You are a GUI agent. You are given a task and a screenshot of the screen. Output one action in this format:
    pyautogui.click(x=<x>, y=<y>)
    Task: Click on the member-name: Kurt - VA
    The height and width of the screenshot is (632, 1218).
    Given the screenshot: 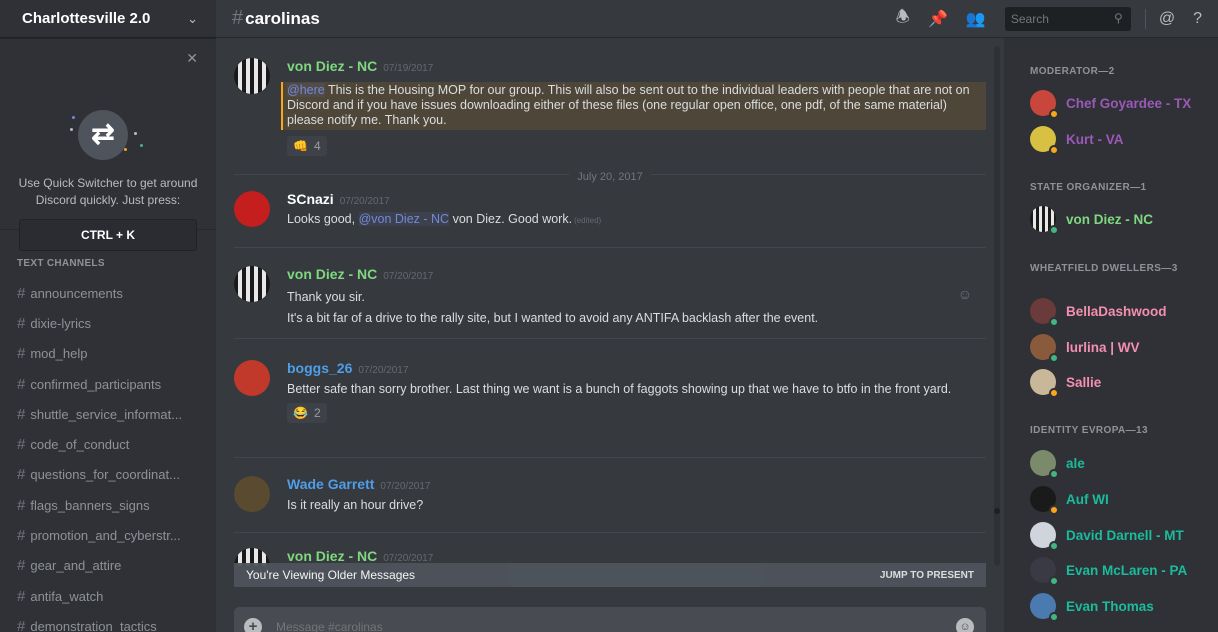 What is the action you would take?
    pyautogui.click(x=1095, y=139)
    